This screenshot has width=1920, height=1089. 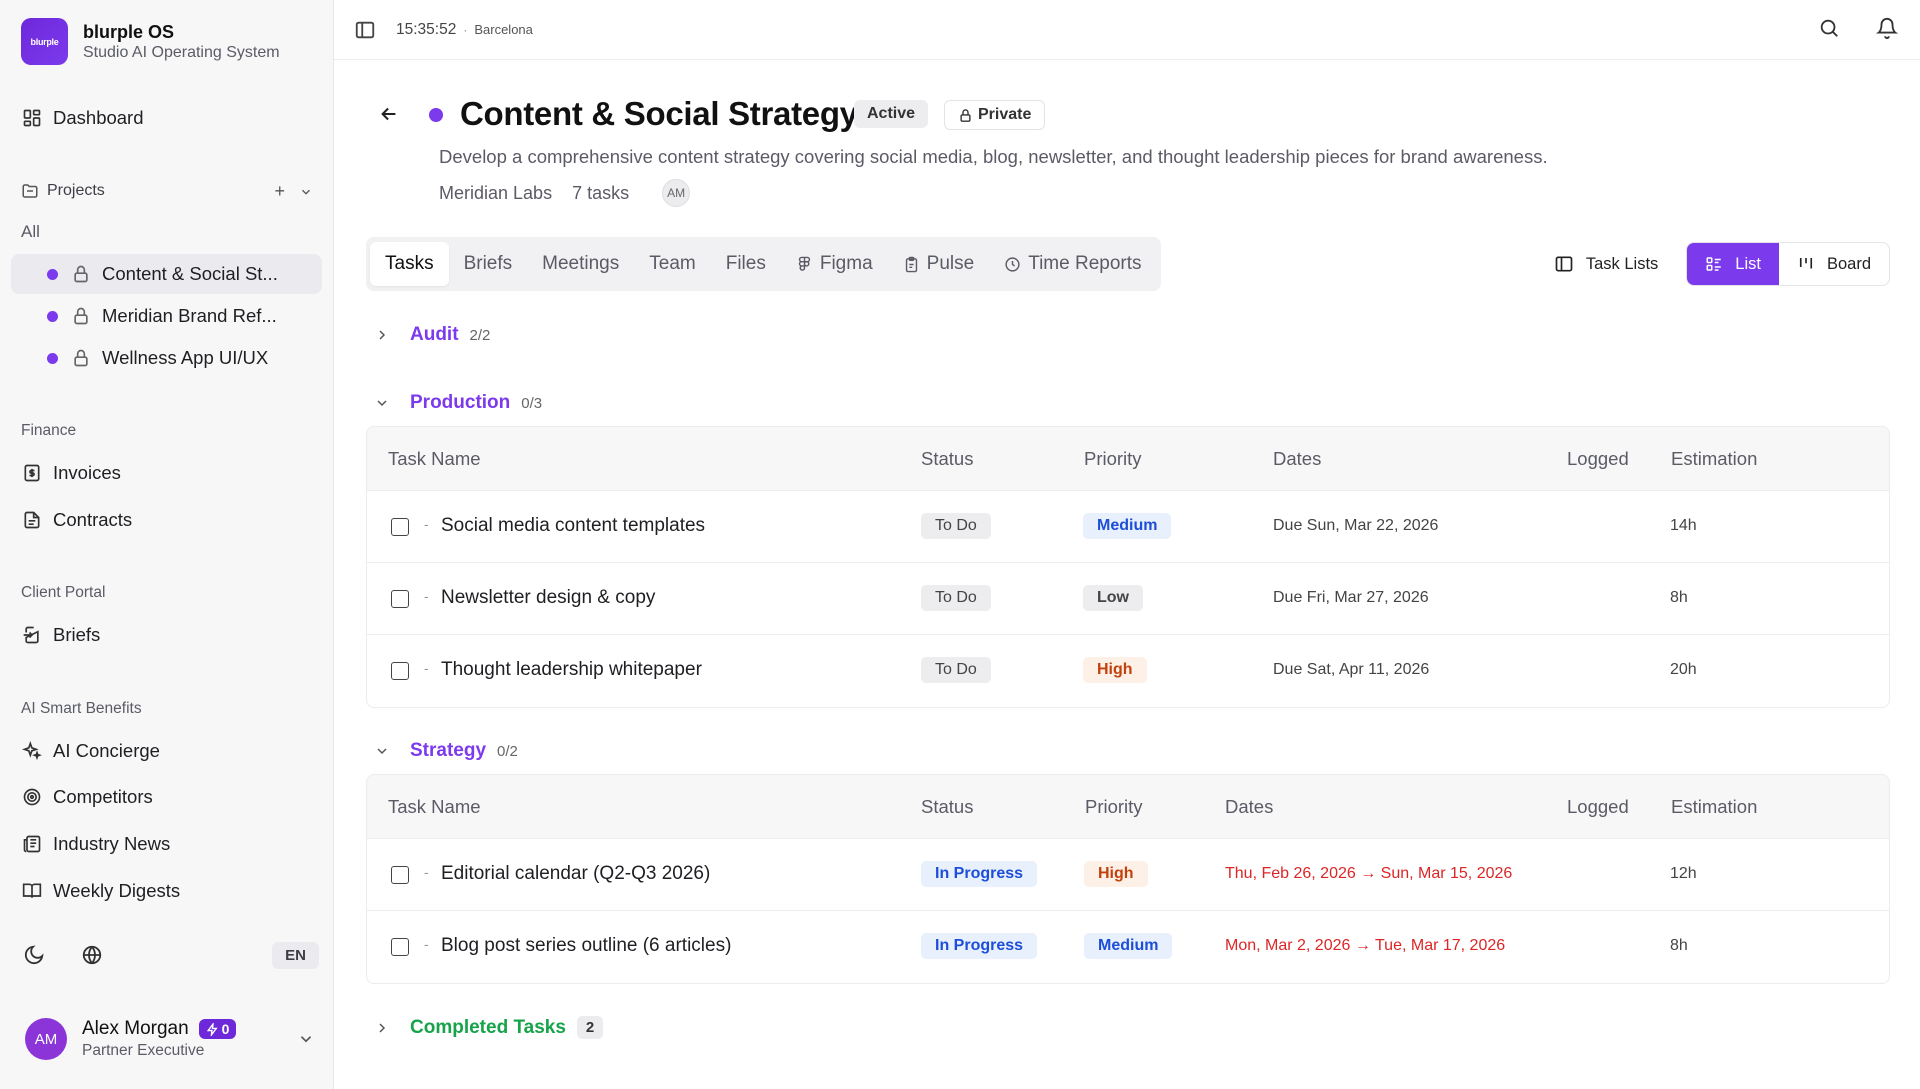 What do you see at coordinates (212, 1029) in the screenshot?
I see `bolt-icon` at bounding box center [212, 1029].